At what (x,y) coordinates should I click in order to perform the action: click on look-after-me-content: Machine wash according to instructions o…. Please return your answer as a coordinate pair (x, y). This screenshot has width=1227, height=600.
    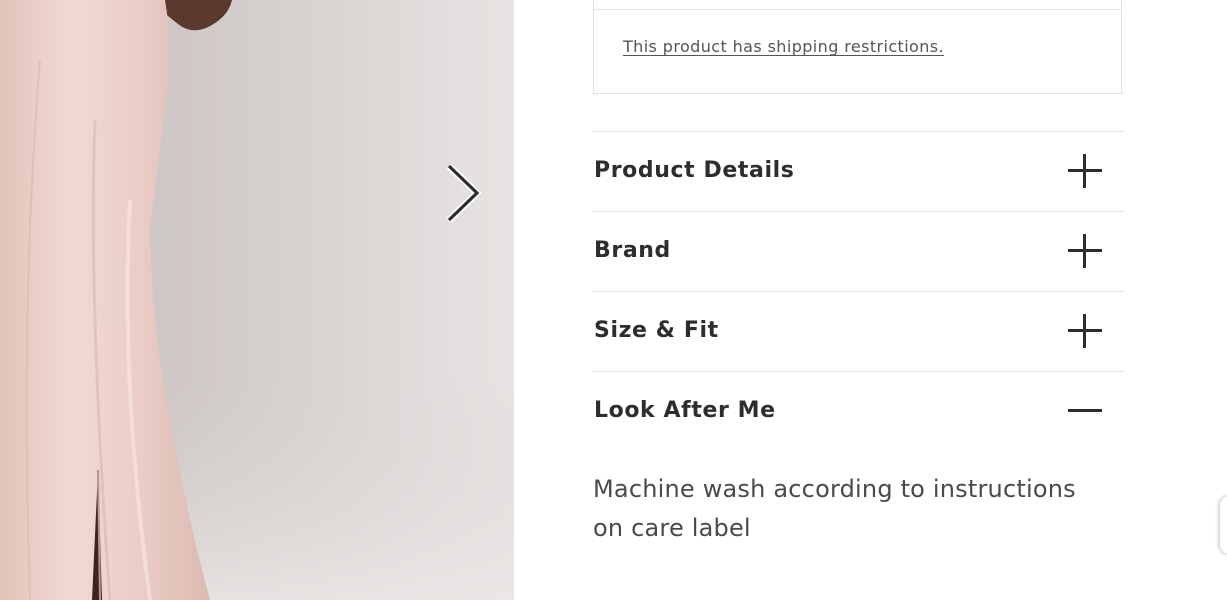
    Looking at the image, I should click on (834, 508).